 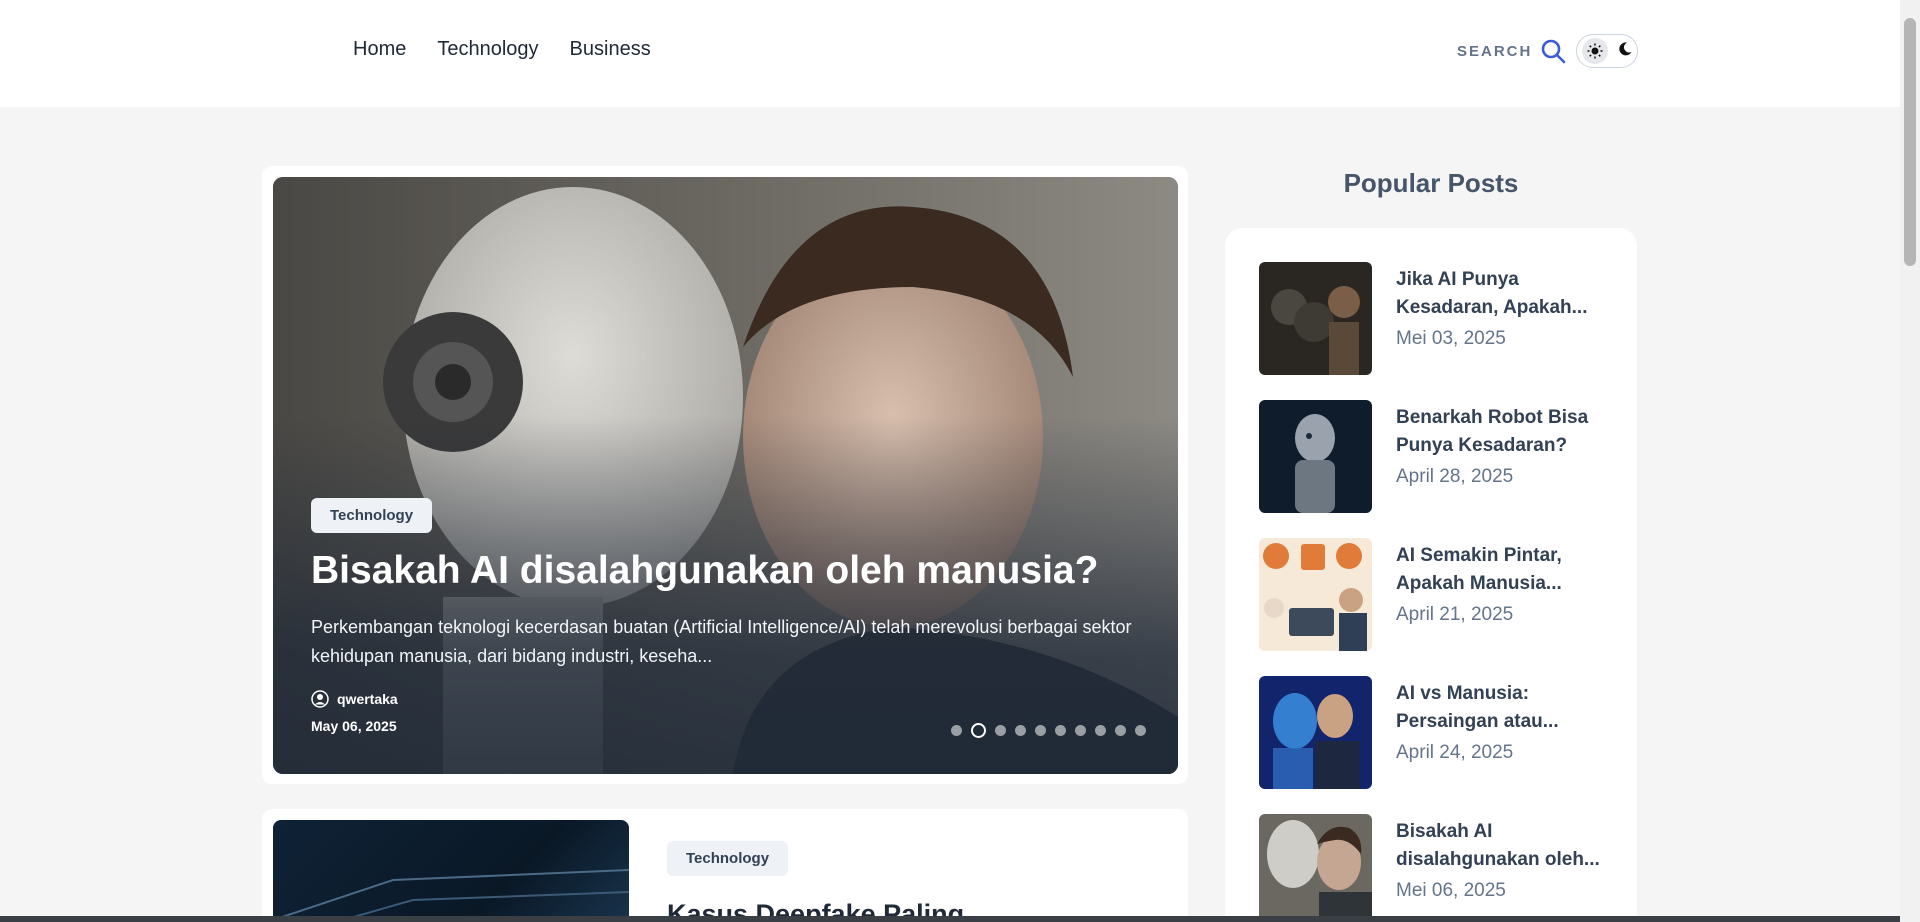 What do you see at coordinates (1594, 51) in the screenshot?
I see `sun-icon` at bounding box center [1594, 51].